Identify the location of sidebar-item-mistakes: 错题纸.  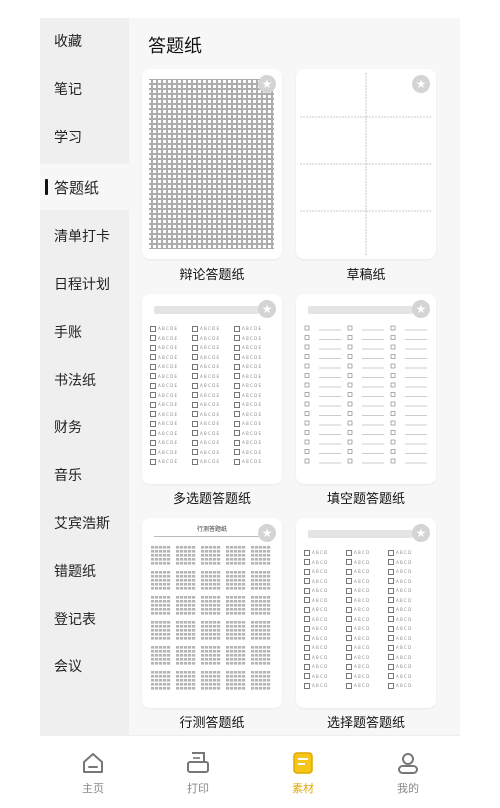
(84, 571).